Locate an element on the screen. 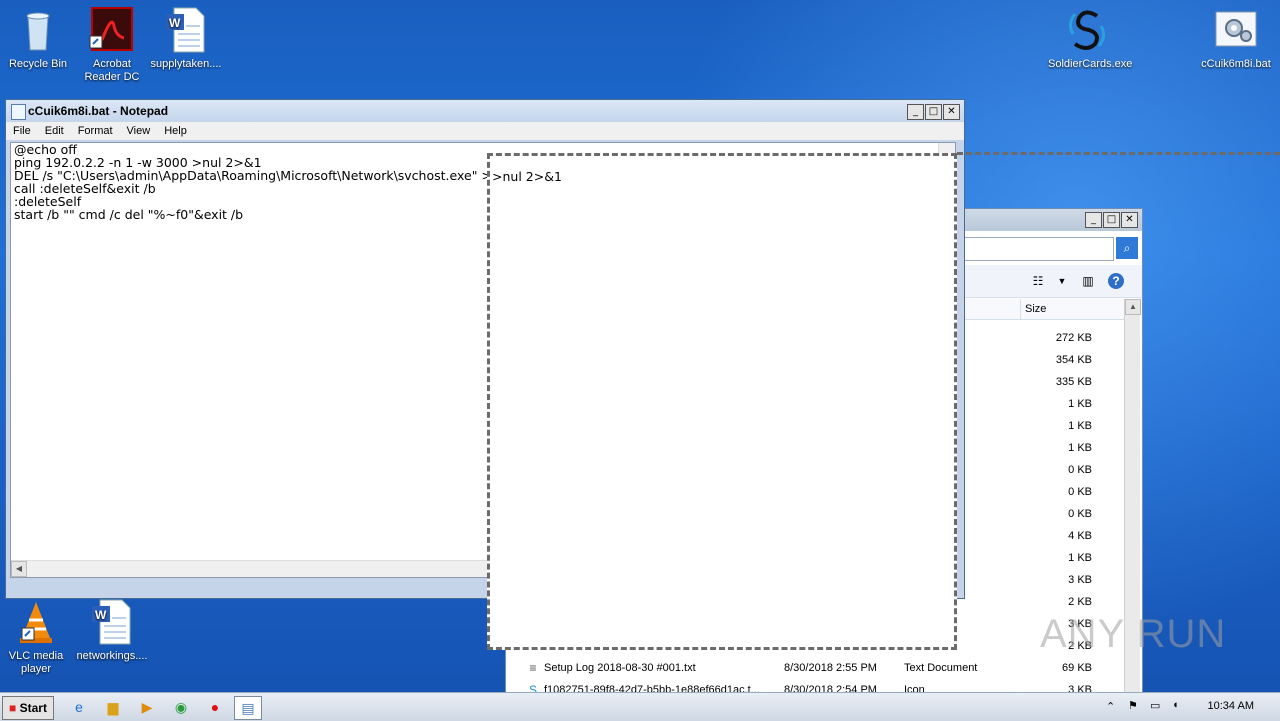 Image resolution: width=1280 pixels, height=721 pixels. desktop-icon-label: Acrobat Reader DC is located at coordinates (112, 70).